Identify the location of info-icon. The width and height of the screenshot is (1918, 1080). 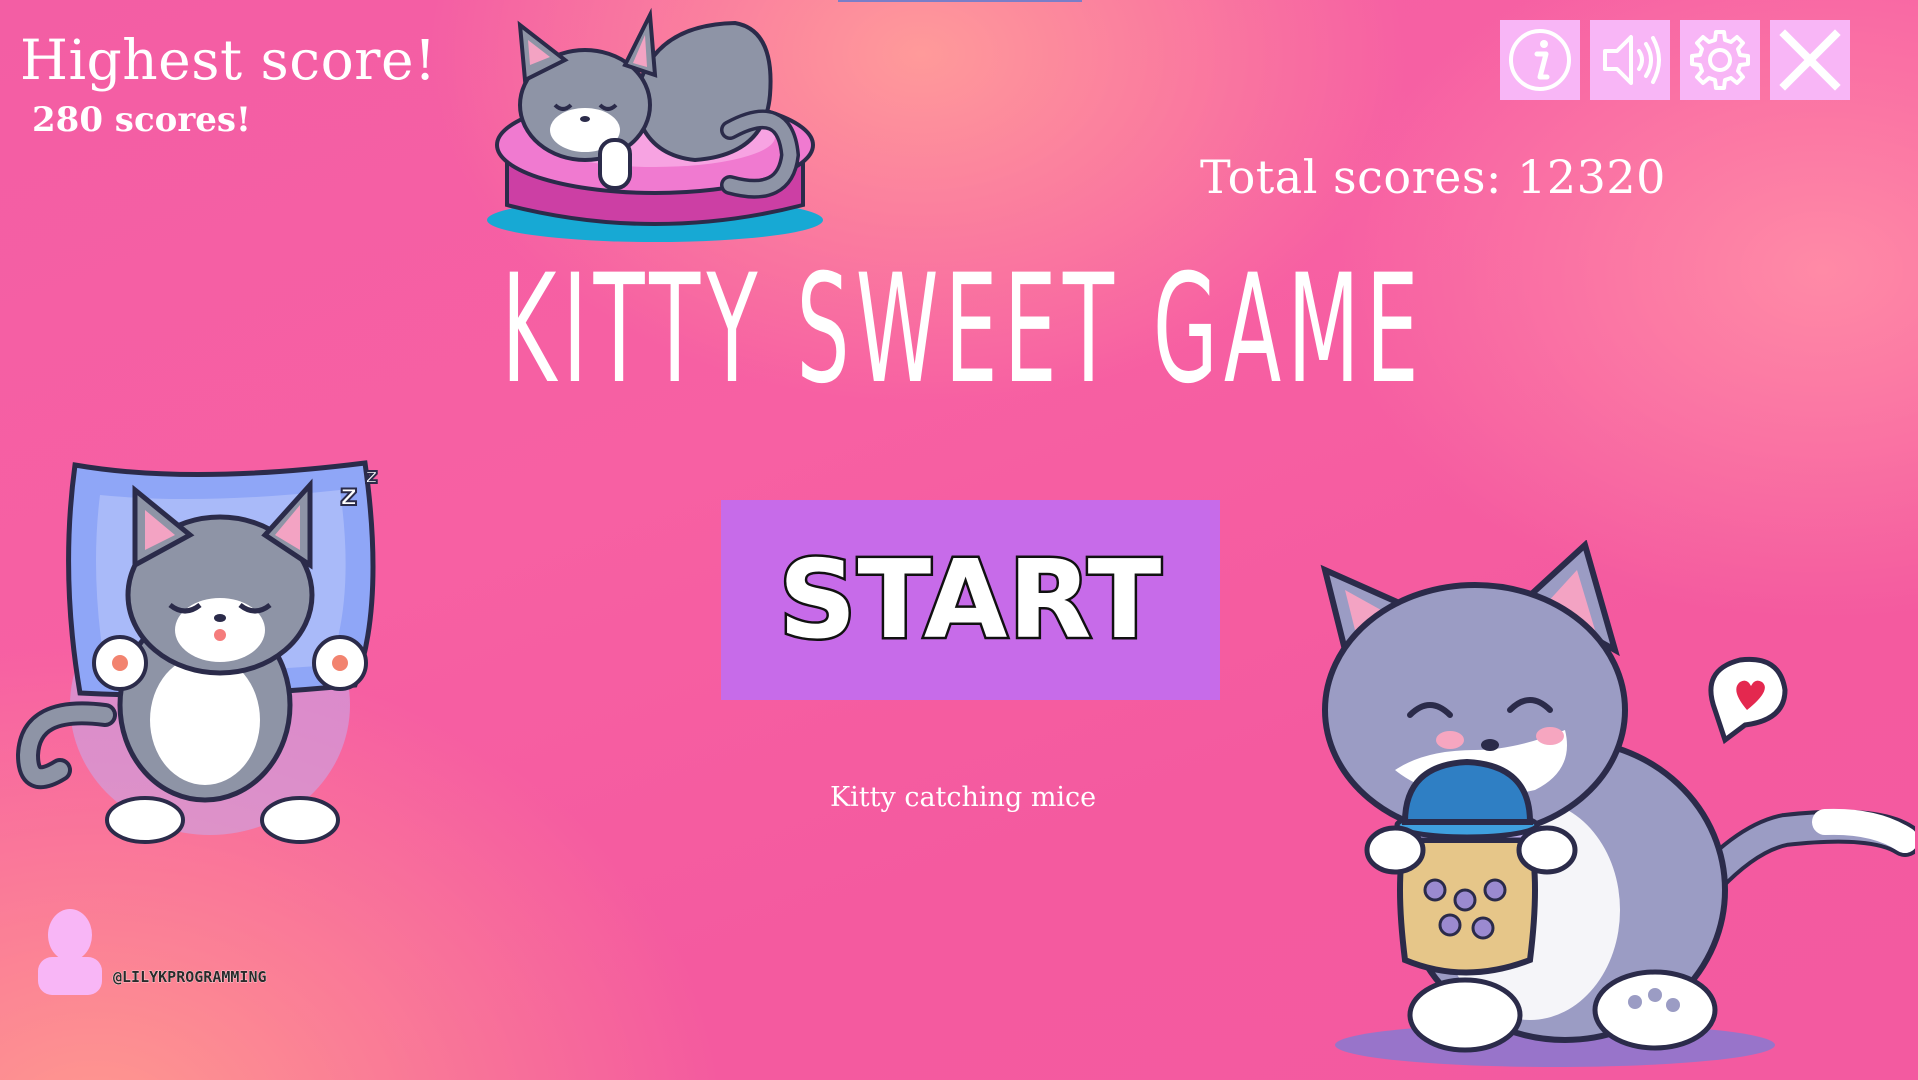
(1540, 60).